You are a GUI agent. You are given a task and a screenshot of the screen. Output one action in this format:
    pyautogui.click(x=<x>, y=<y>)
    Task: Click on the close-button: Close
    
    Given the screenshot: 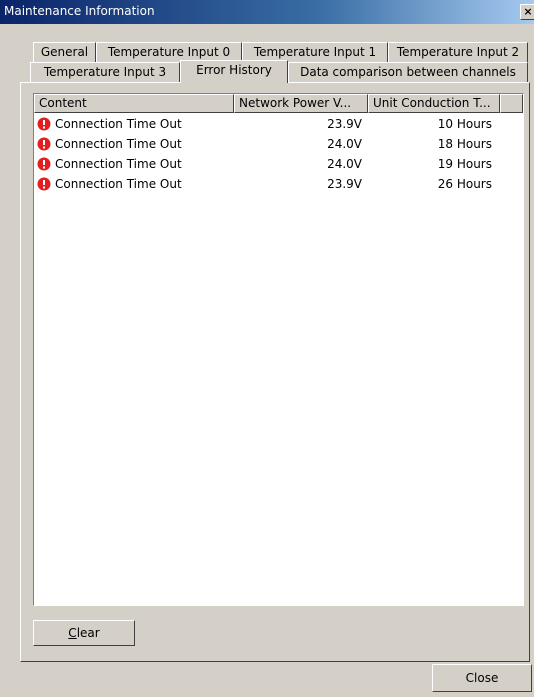 What is the action you would take?
    pyautogui.click(x=482, y=678)
    